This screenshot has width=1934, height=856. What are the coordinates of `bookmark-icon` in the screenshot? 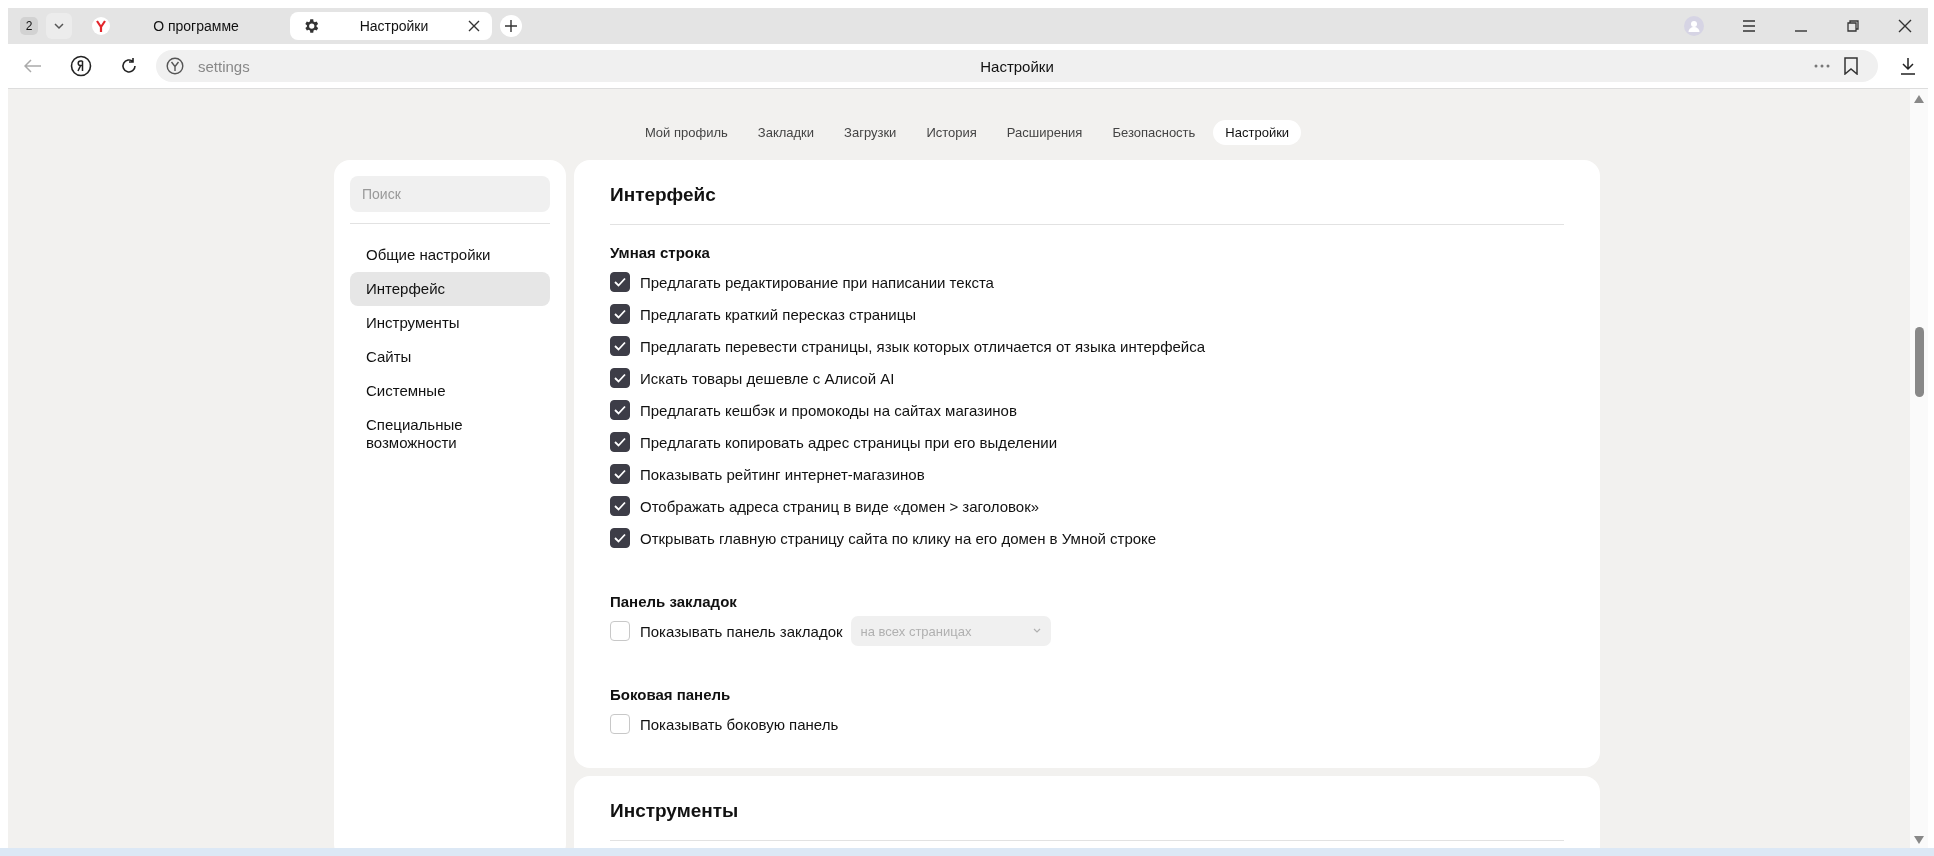 It's located at (1851, 66).